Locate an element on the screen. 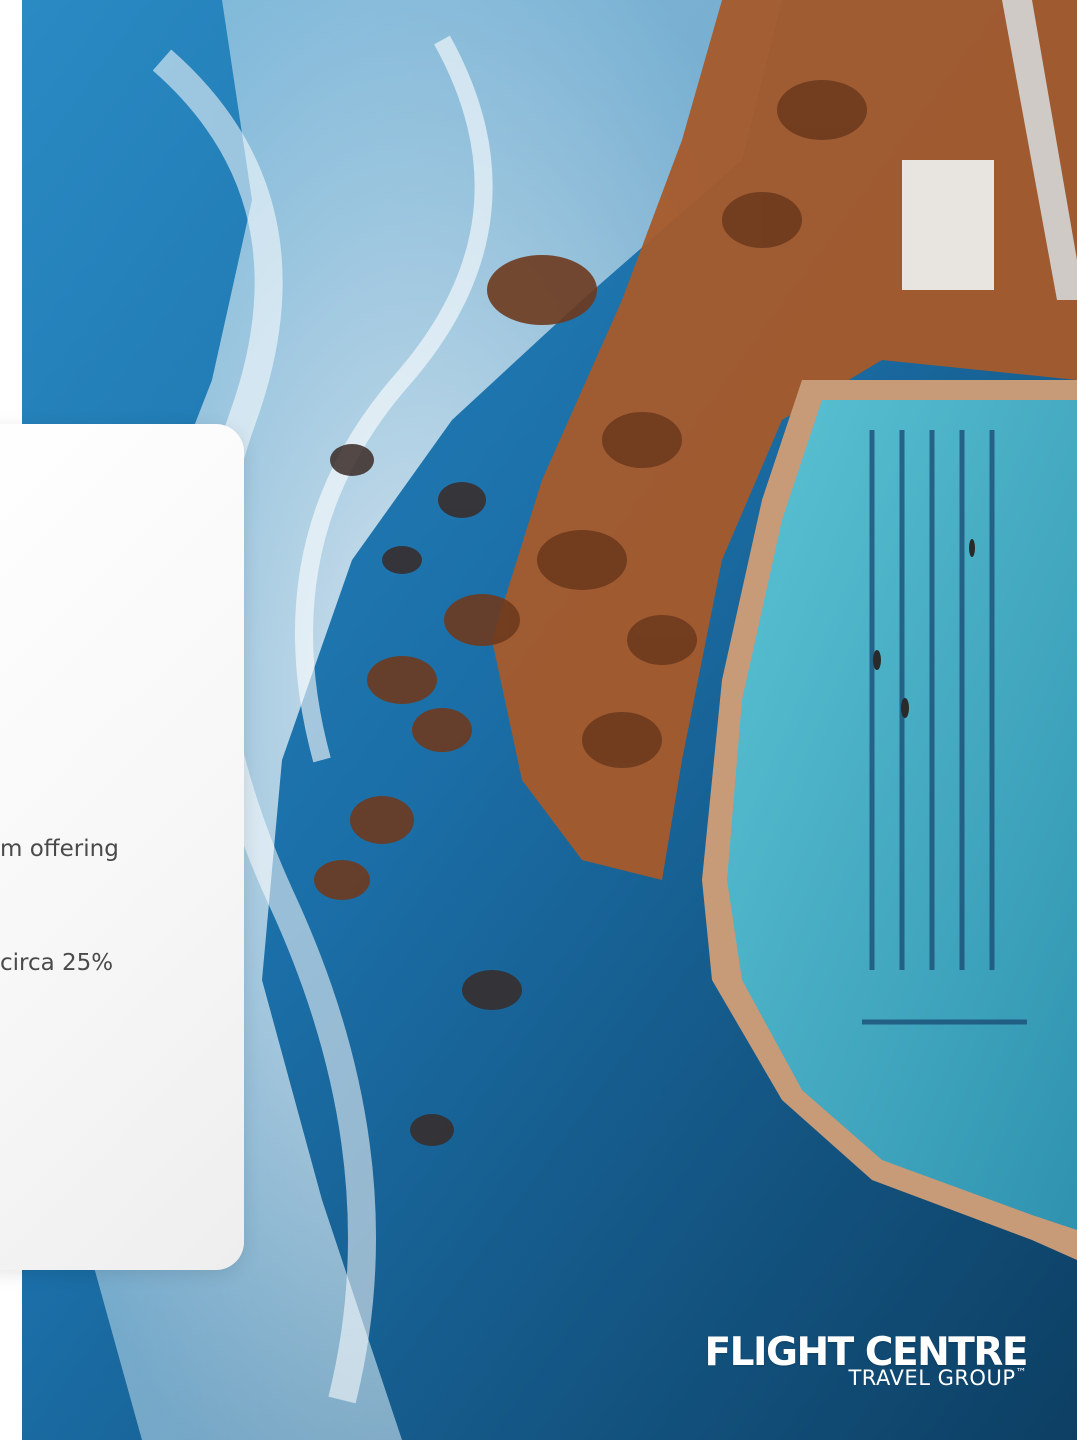  trademark-symbol: ™ is located at coordinates (1021, 1372).